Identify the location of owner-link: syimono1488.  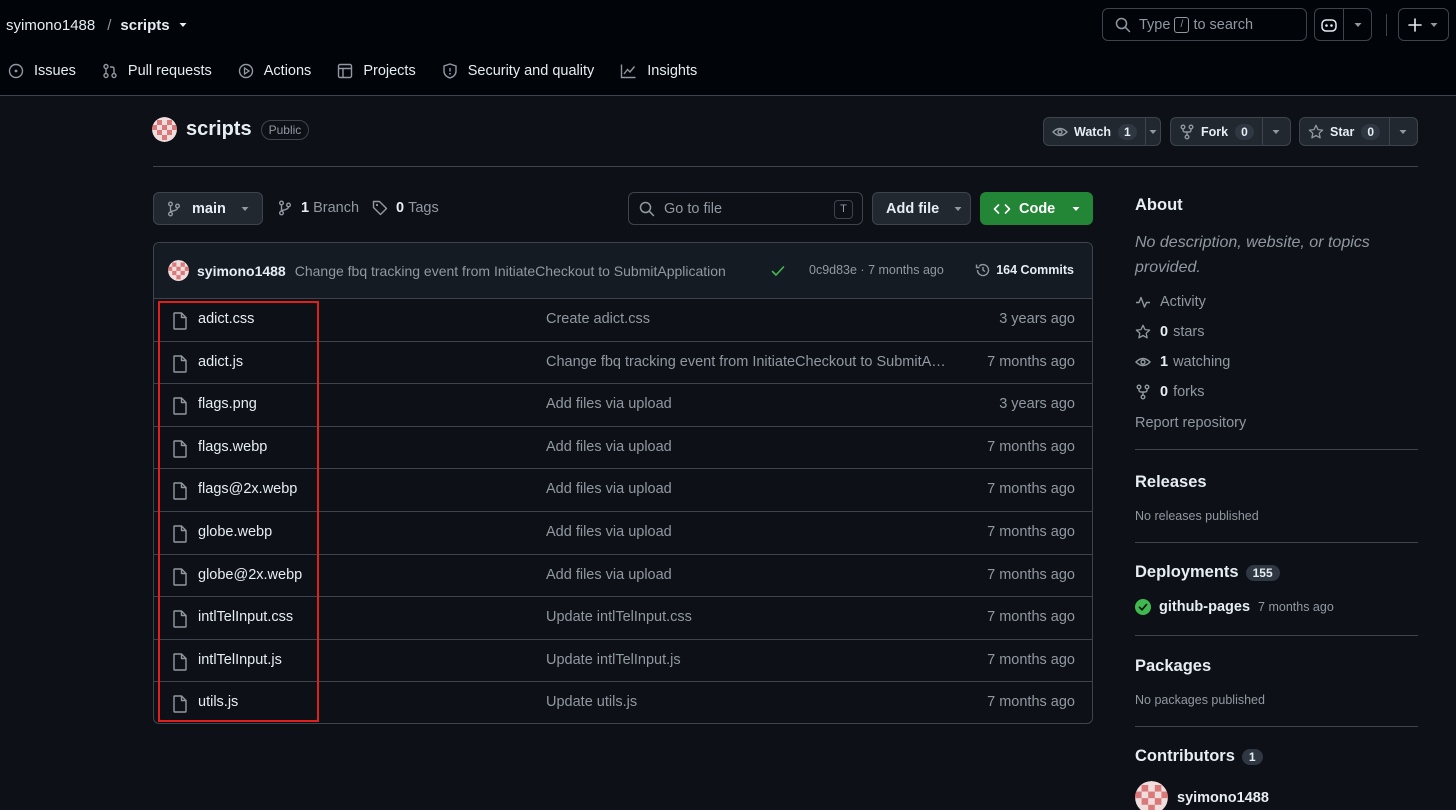
(50, 25).